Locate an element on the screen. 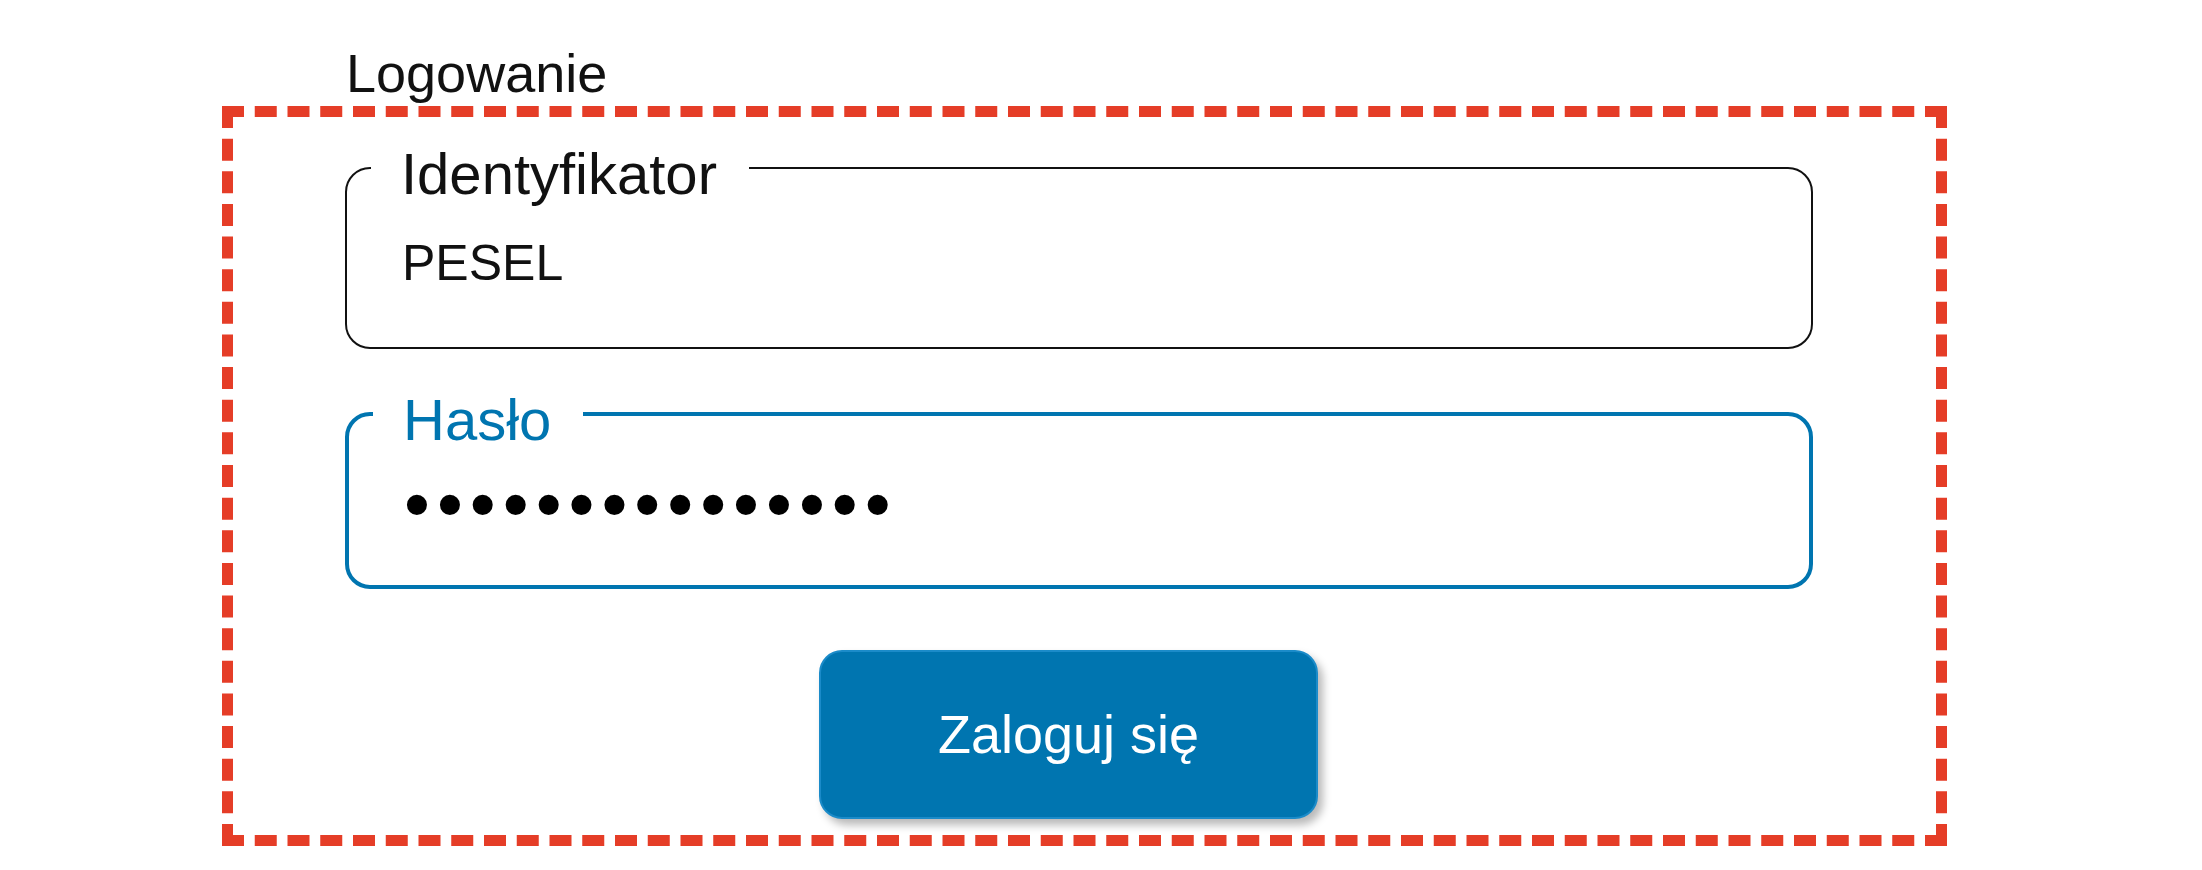  field-label: Hasło is located at coordinates (477, 419).